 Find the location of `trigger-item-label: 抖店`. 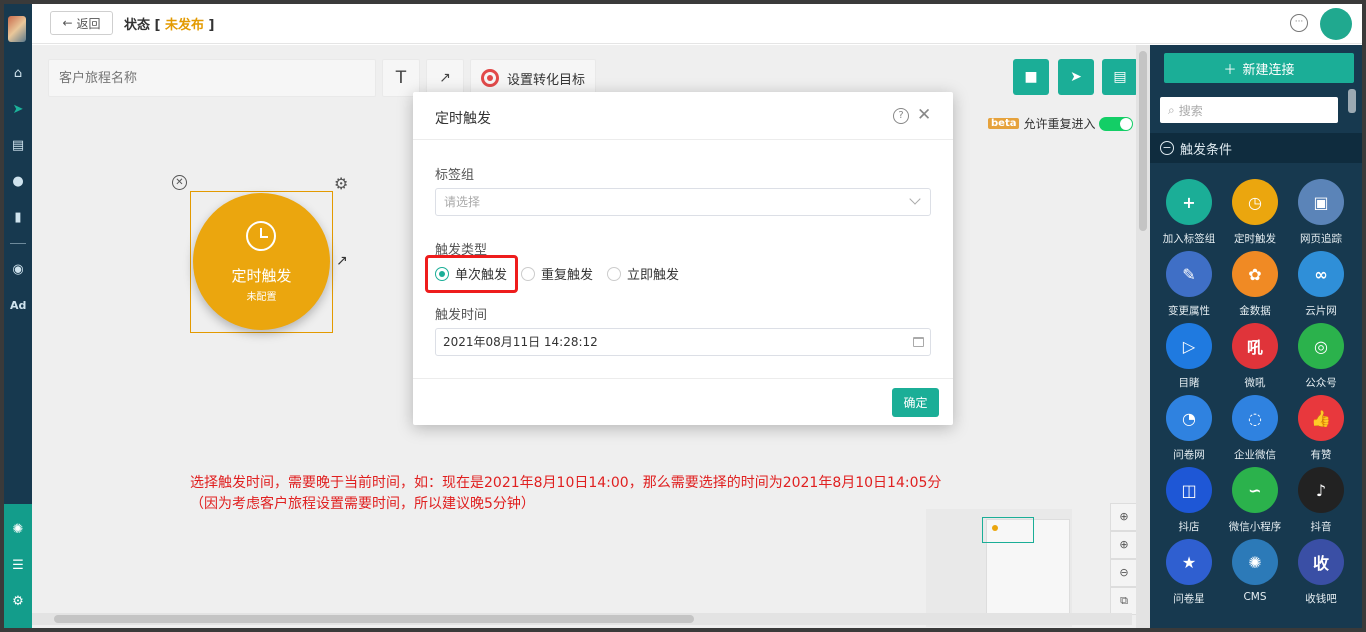

trigger-item-label: 抖店 is located at coordinates (1189, 527).